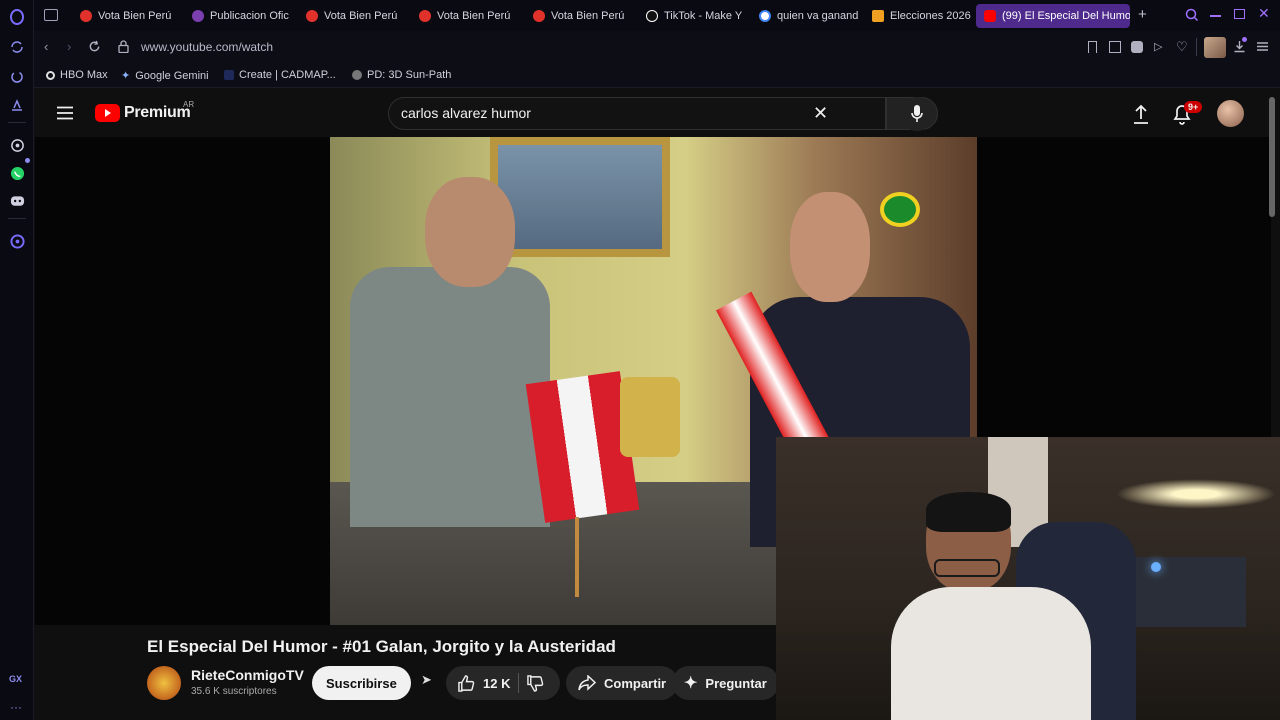 Image resolution: width=1280 pixels, height=720 pixels. What do you see at coordinates (17, 17) in the screenshot?
I see `opera-logo-icon` at bounding box center [17, 17].